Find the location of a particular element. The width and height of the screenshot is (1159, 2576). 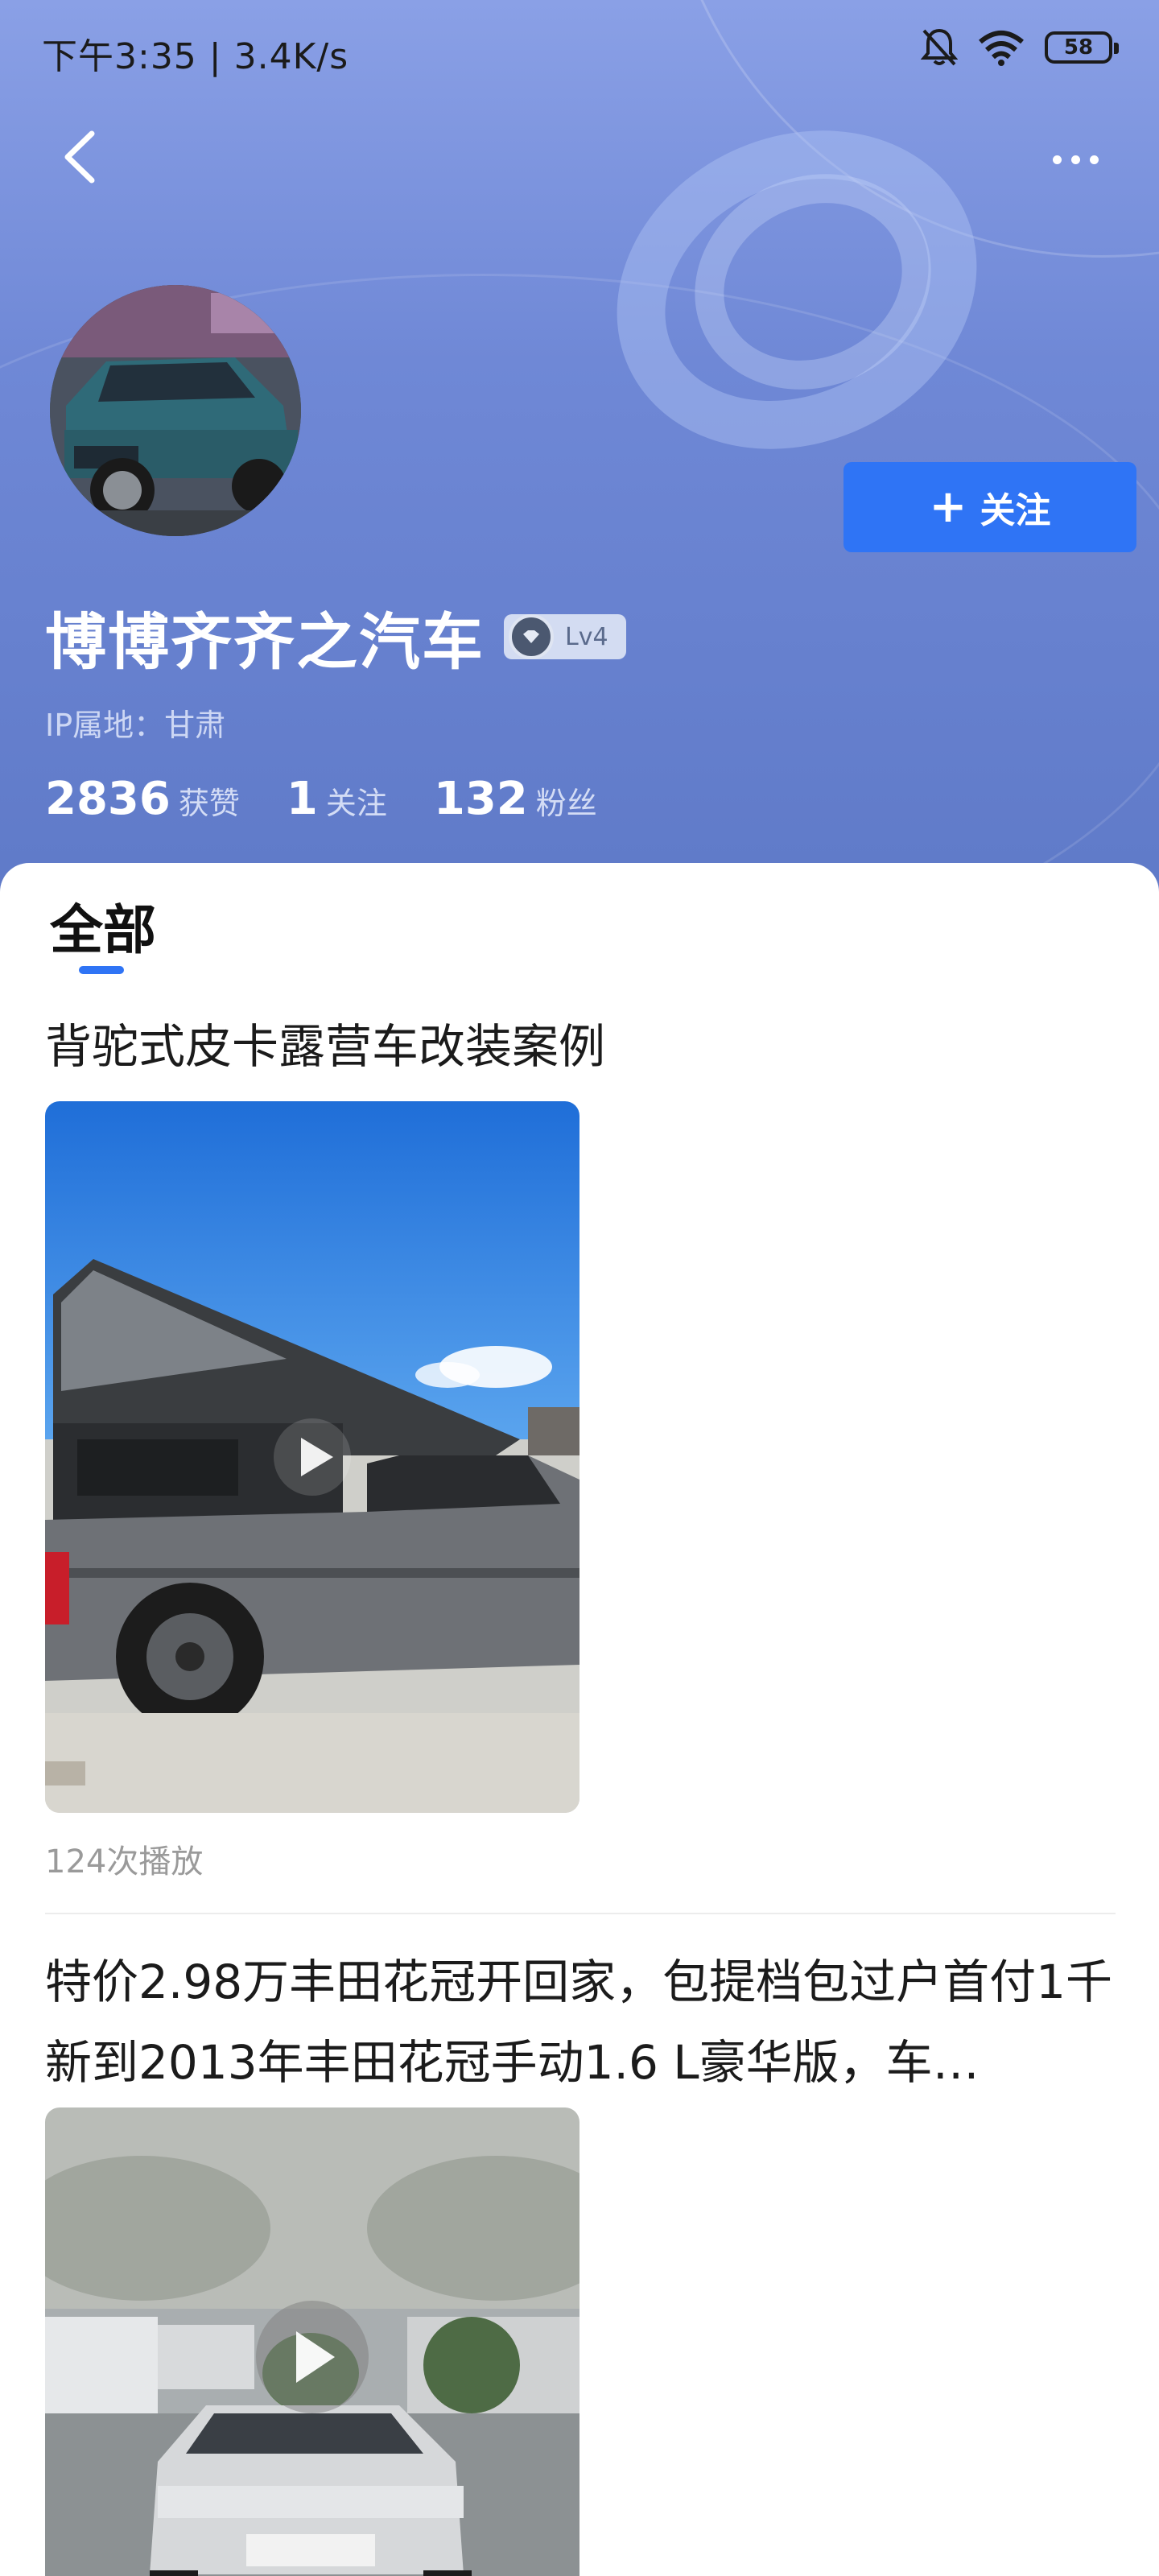

divider is located at coordinates (580, 1913).